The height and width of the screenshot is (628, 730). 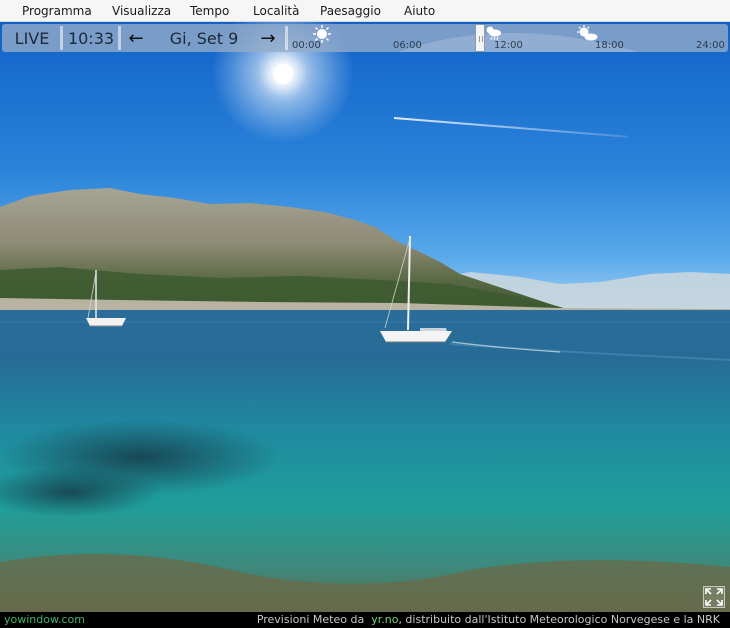 I want to click on live-button: LIVE, so click(x=32, y=38).